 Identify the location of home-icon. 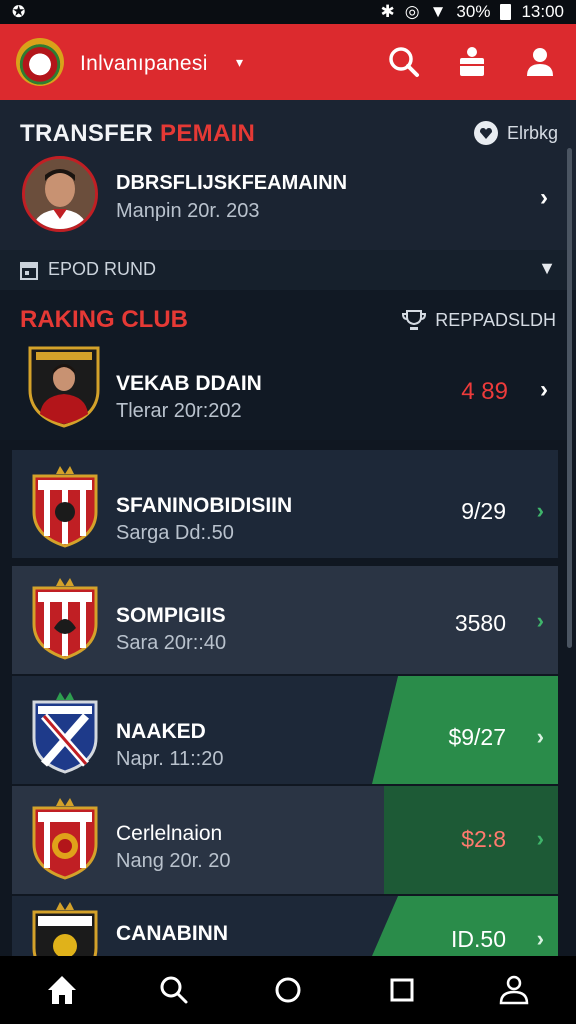
(62, 990).